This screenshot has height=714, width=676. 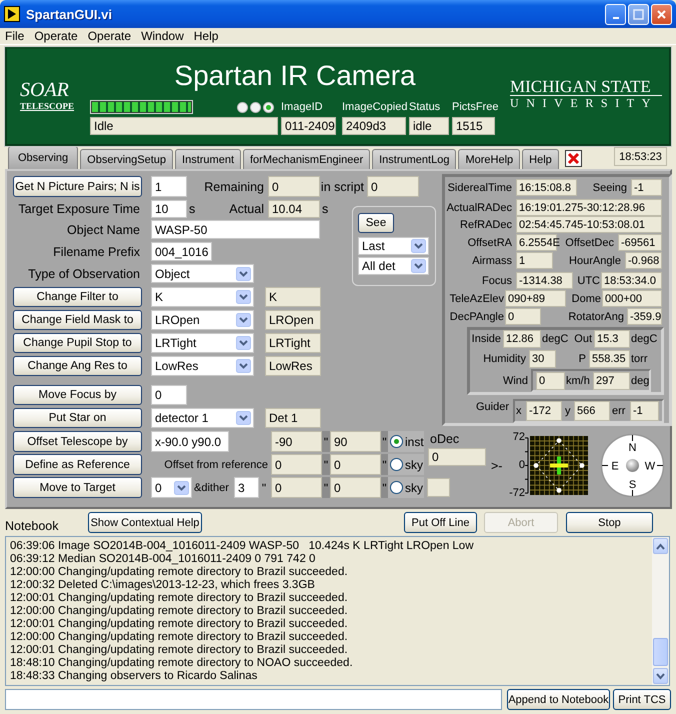 I want to click on scroll-down-button, so click(x=660, y=676).